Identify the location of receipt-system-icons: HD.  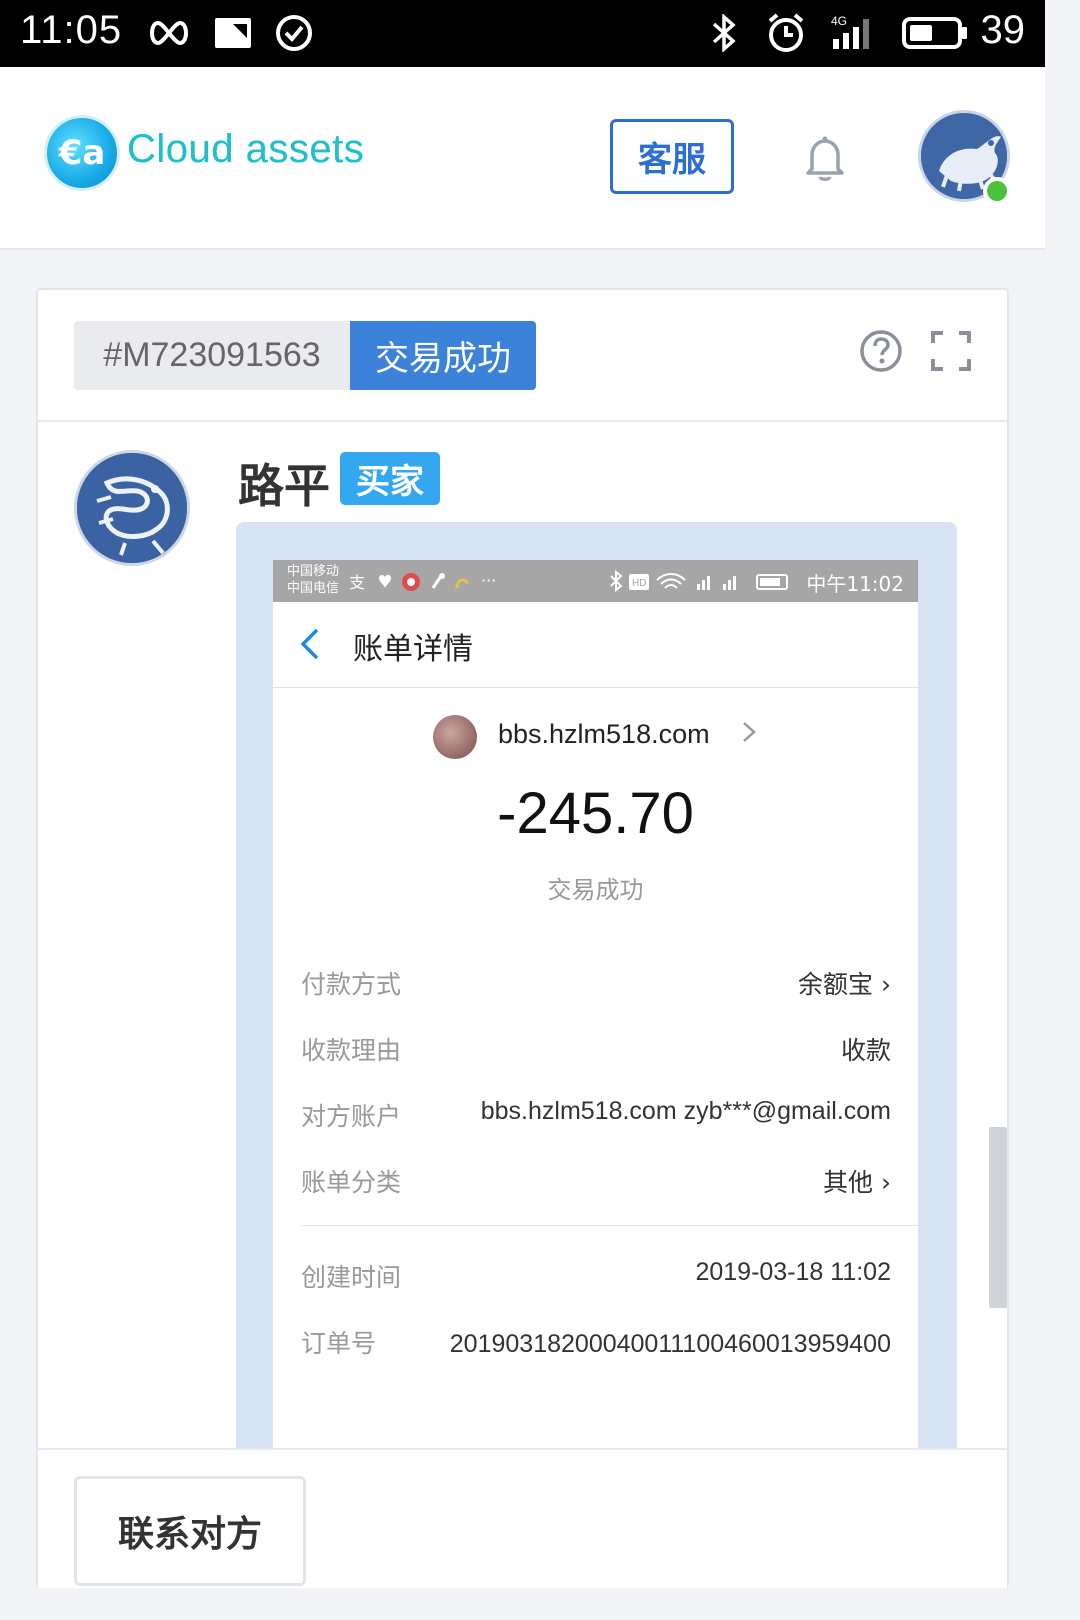
(702, 584).